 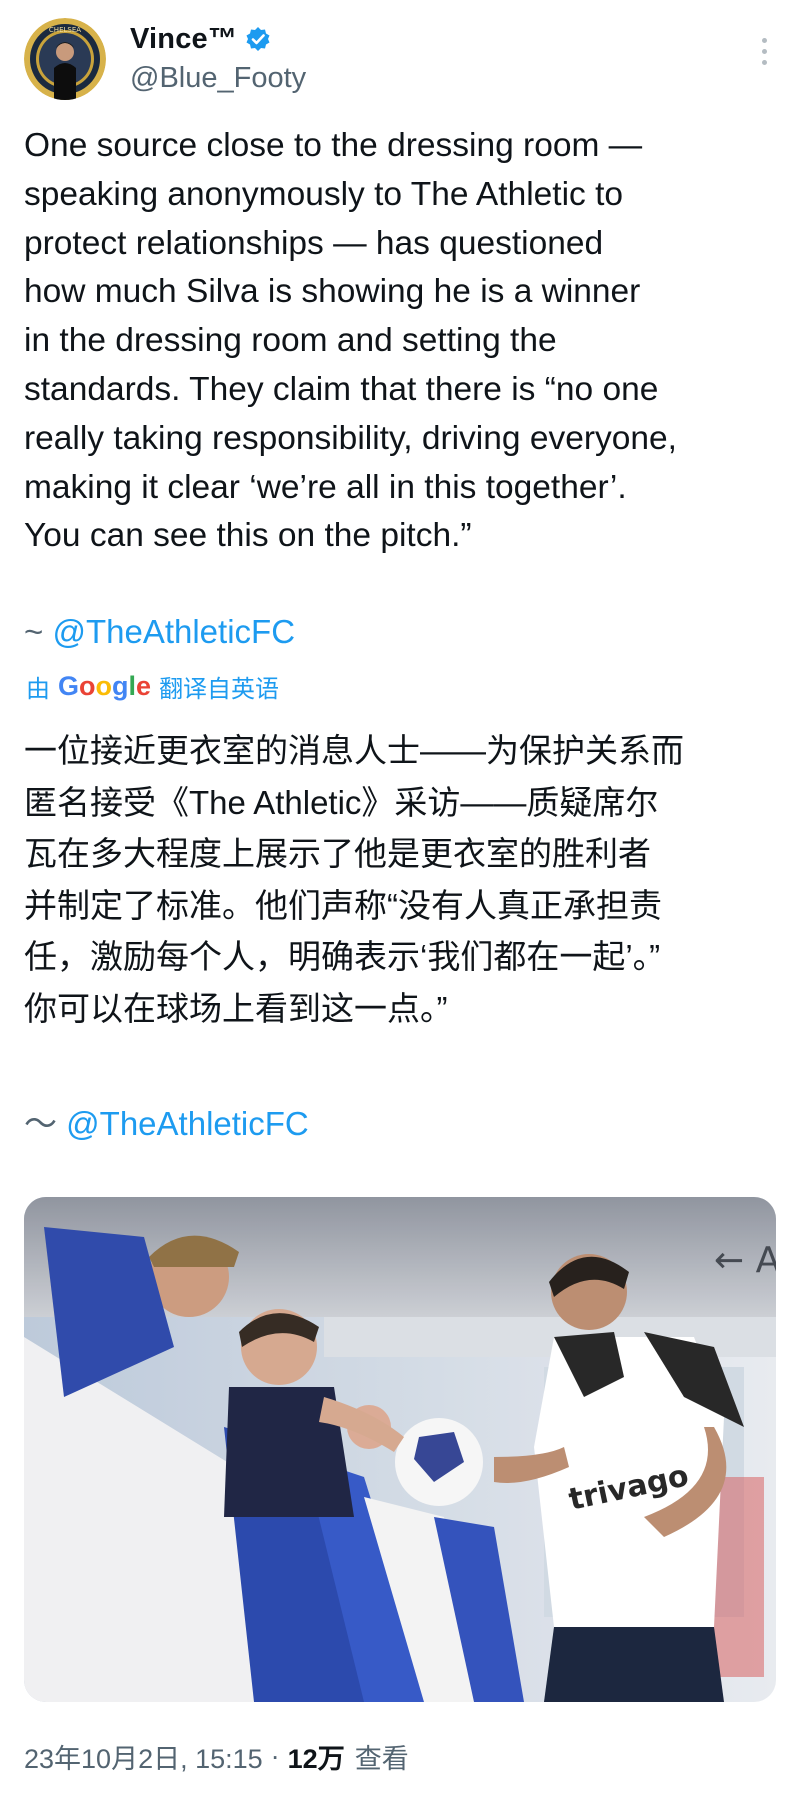 I want to click on google-logo: Google, so click(x=105, y=685).